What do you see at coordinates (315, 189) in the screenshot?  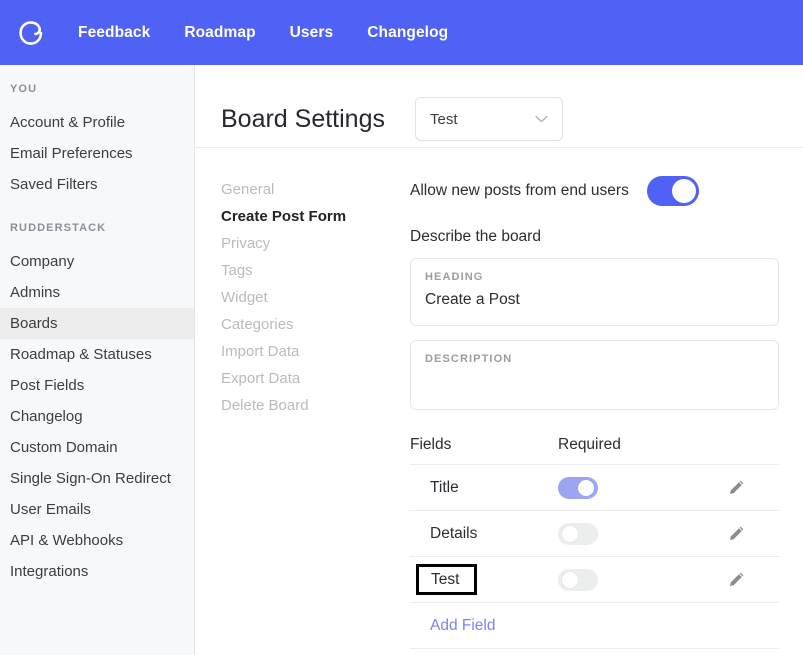 I see `subnav-item-general: General` at bounding box center [315, 189].